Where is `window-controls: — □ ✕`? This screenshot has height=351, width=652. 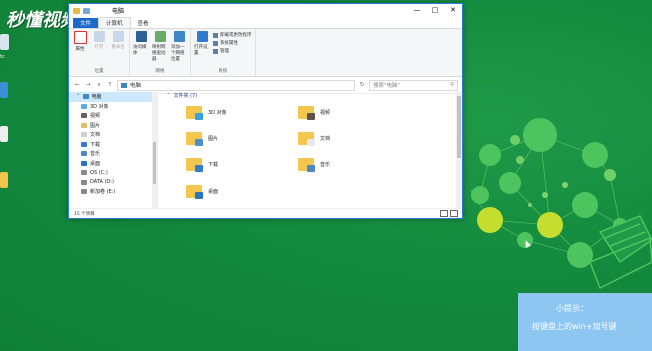
window-controls: — □ ✕ is located at coordinates (435, 10).